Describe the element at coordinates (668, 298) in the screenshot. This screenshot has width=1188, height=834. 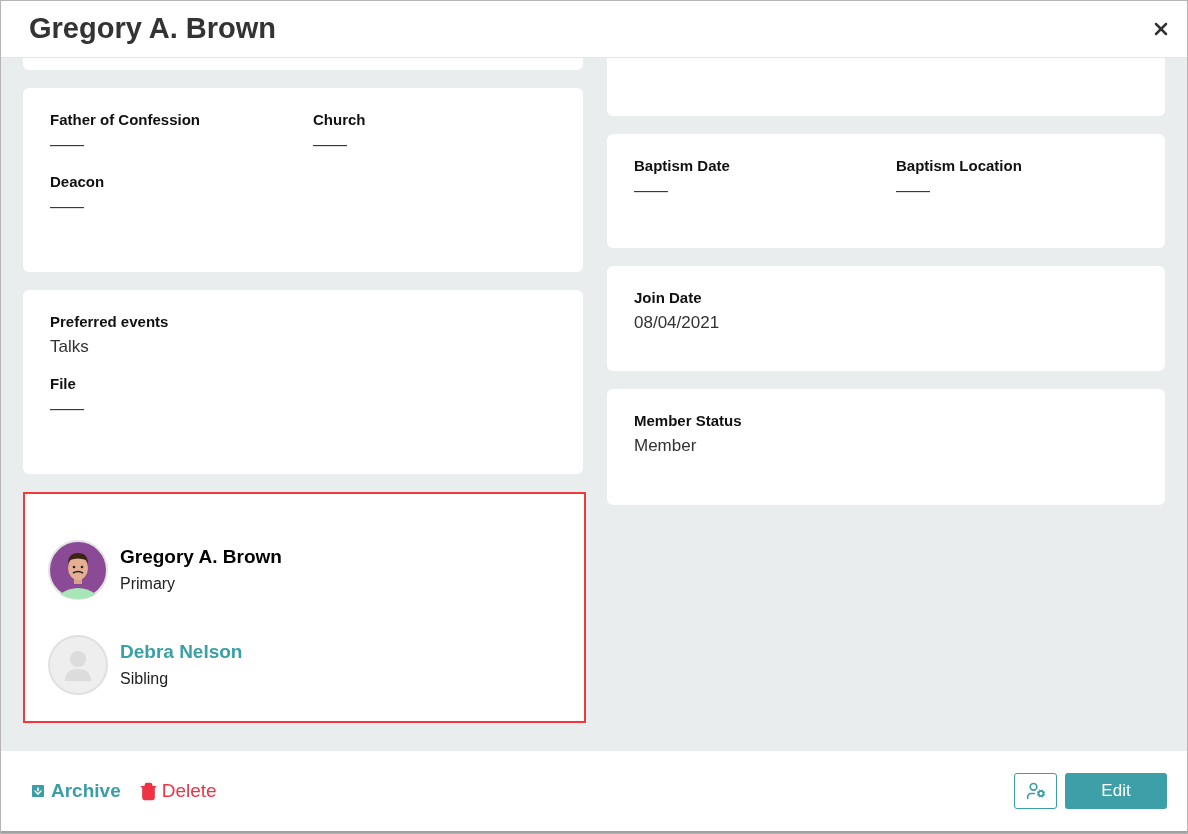
I see `field-label: Join Date` at that location.